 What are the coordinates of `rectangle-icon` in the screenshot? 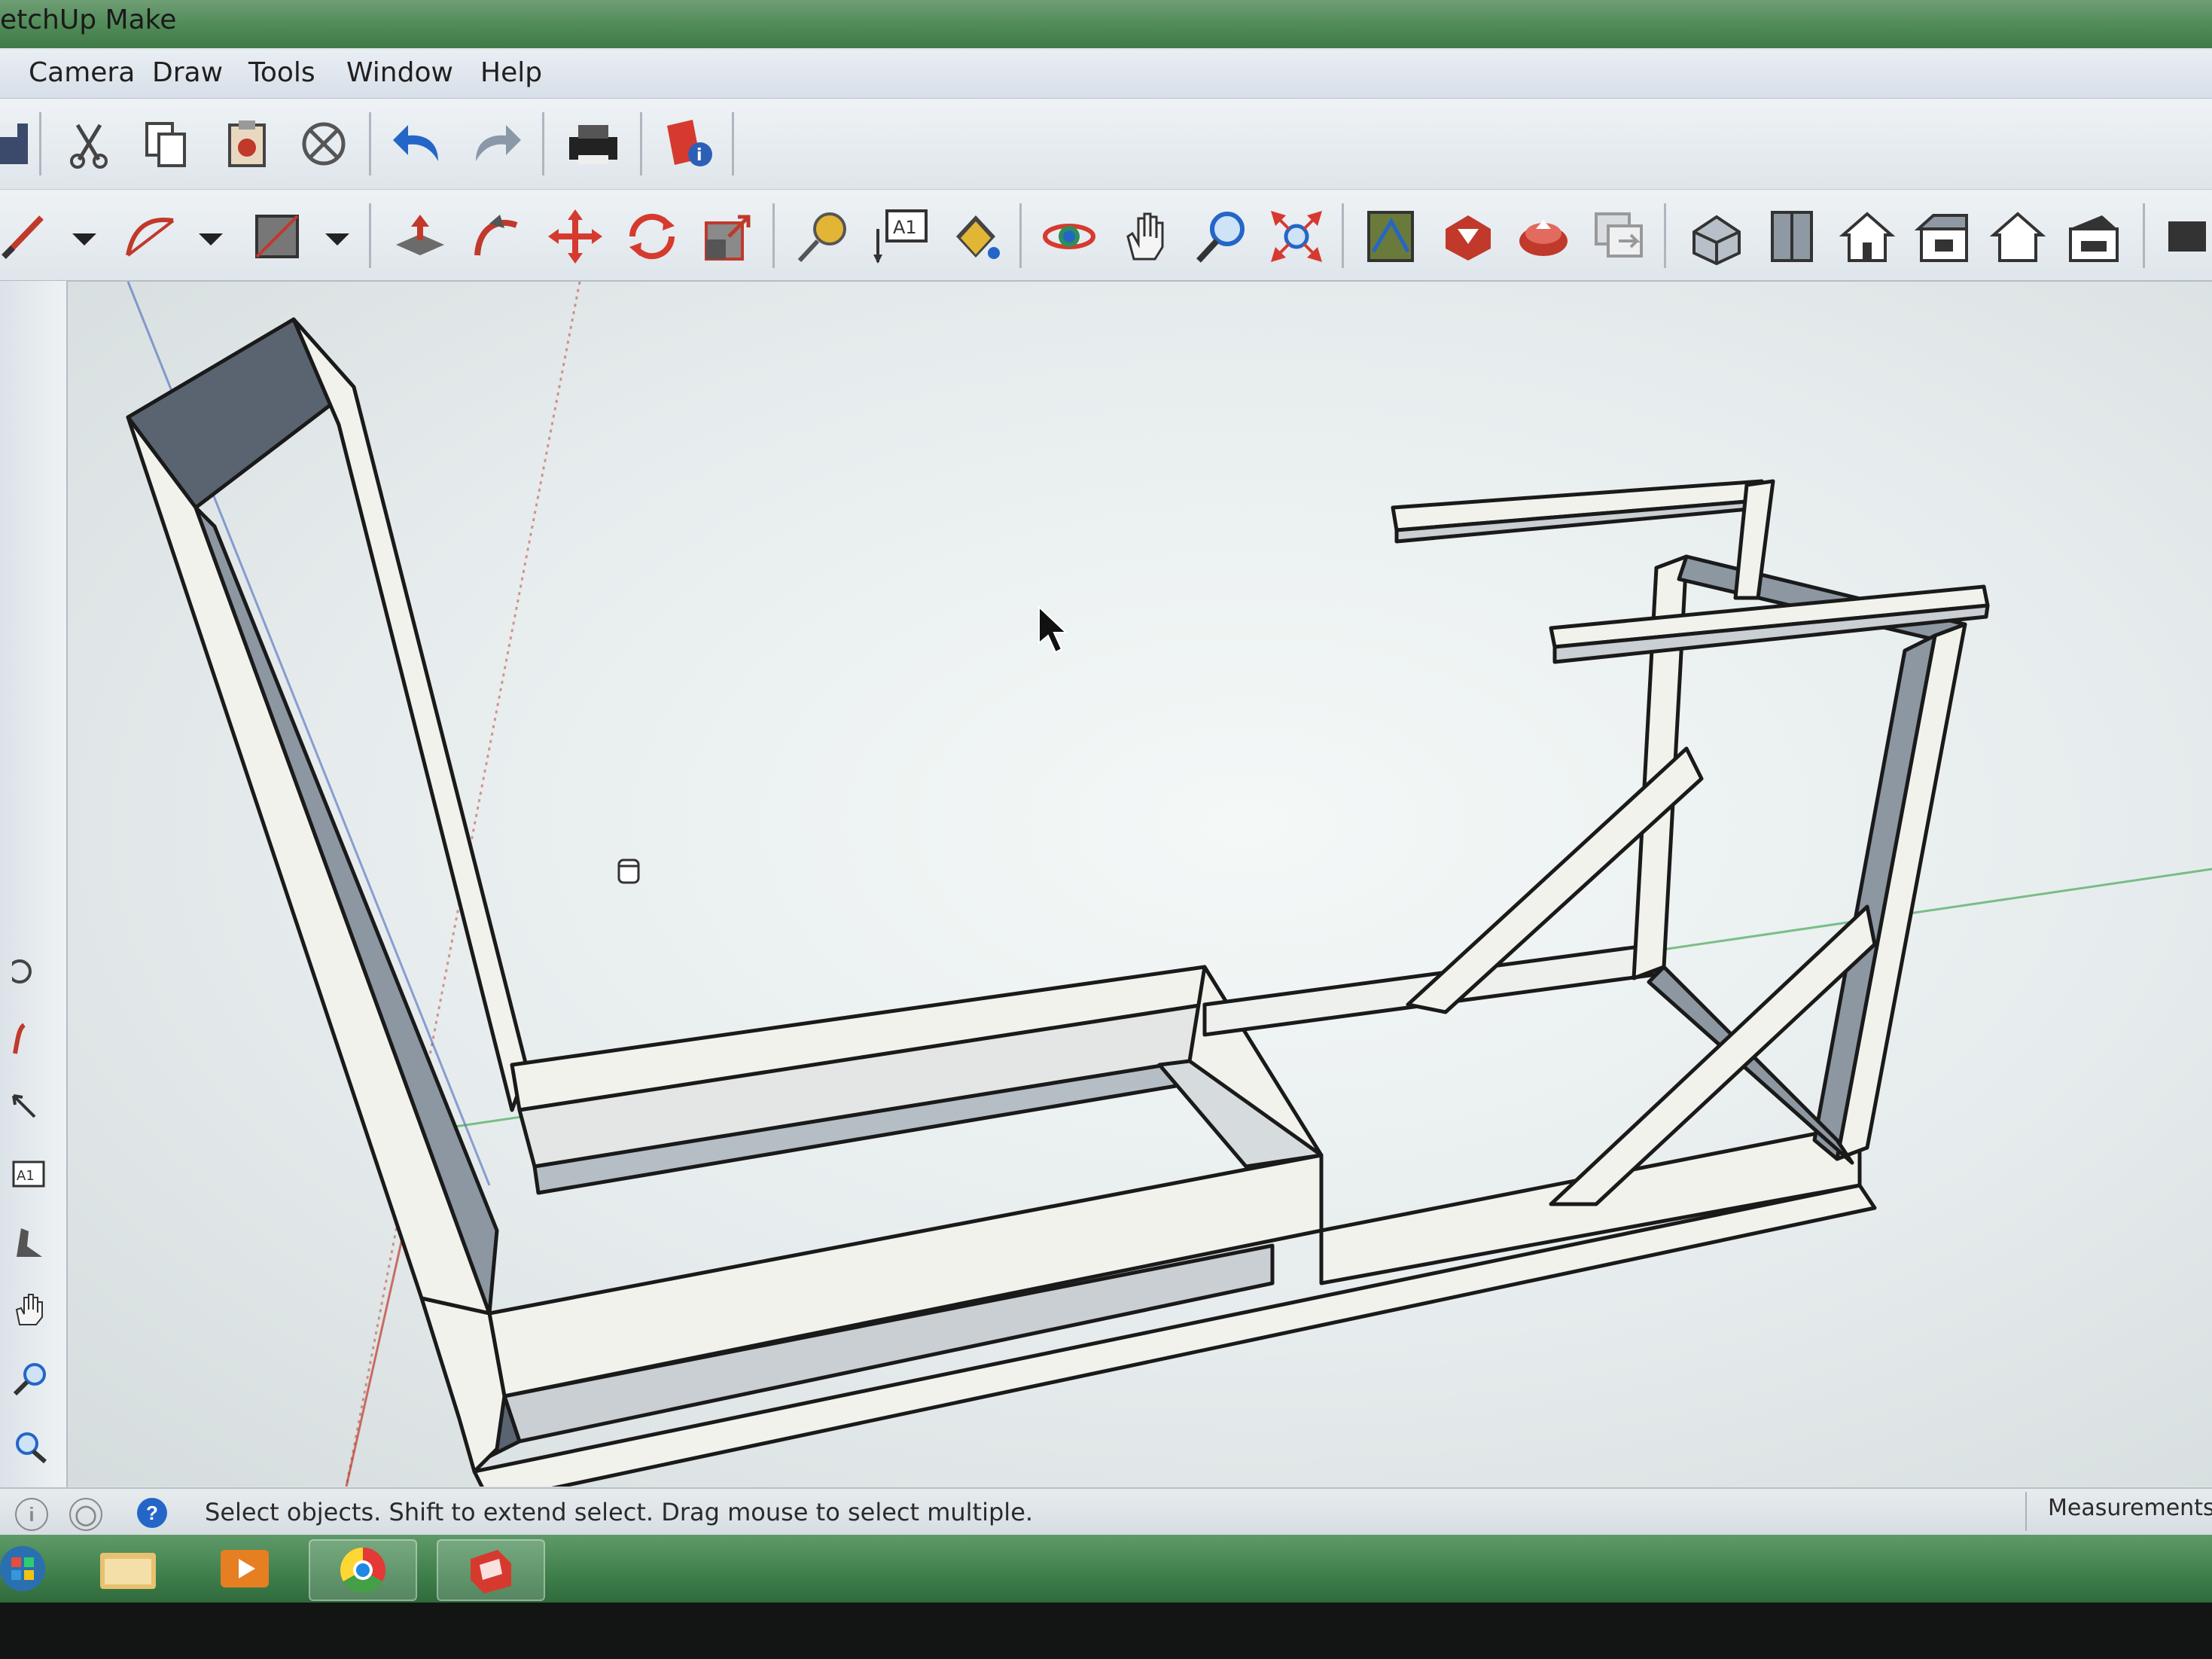 It's located at (277, 236).